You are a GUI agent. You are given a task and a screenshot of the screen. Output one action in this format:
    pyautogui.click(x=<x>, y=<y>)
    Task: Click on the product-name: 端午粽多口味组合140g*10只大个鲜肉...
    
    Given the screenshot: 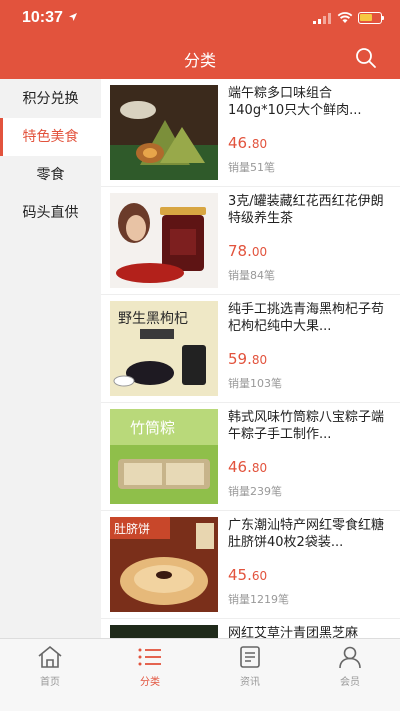 What is the action you would take?
    pyautogui.click(x=295, y=102)
    